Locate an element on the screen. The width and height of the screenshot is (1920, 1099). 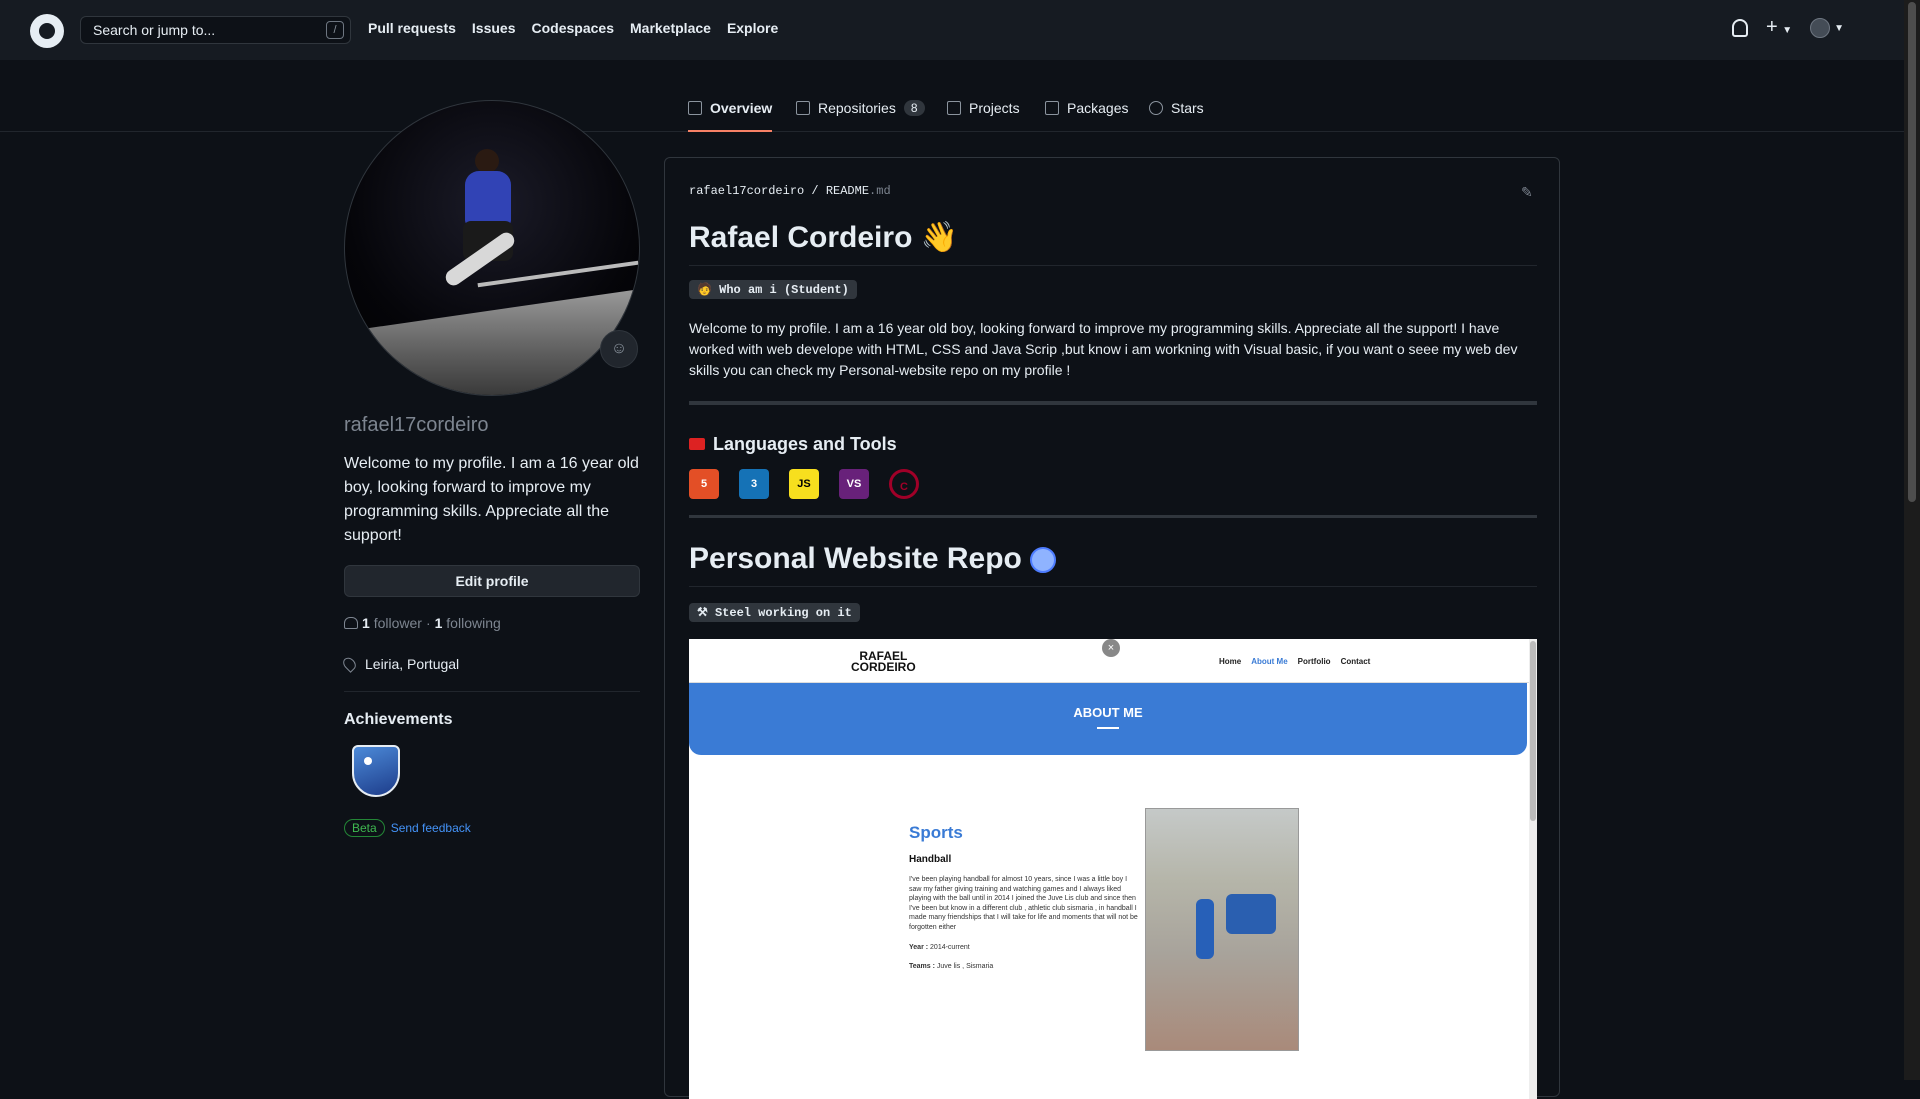
readme-file-ext: .md is located at coordinates (880, 191).